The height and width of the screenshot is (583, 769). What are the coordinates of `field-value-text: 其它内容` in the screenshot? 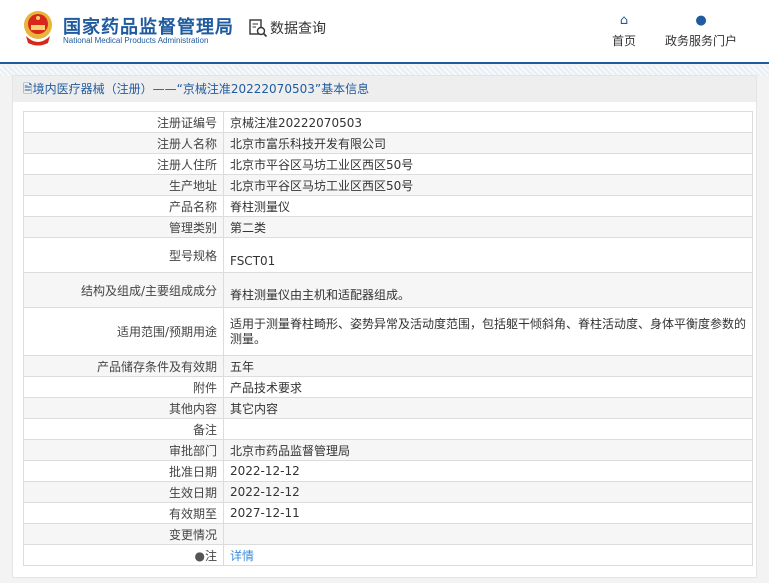 It's located at (254, 408).